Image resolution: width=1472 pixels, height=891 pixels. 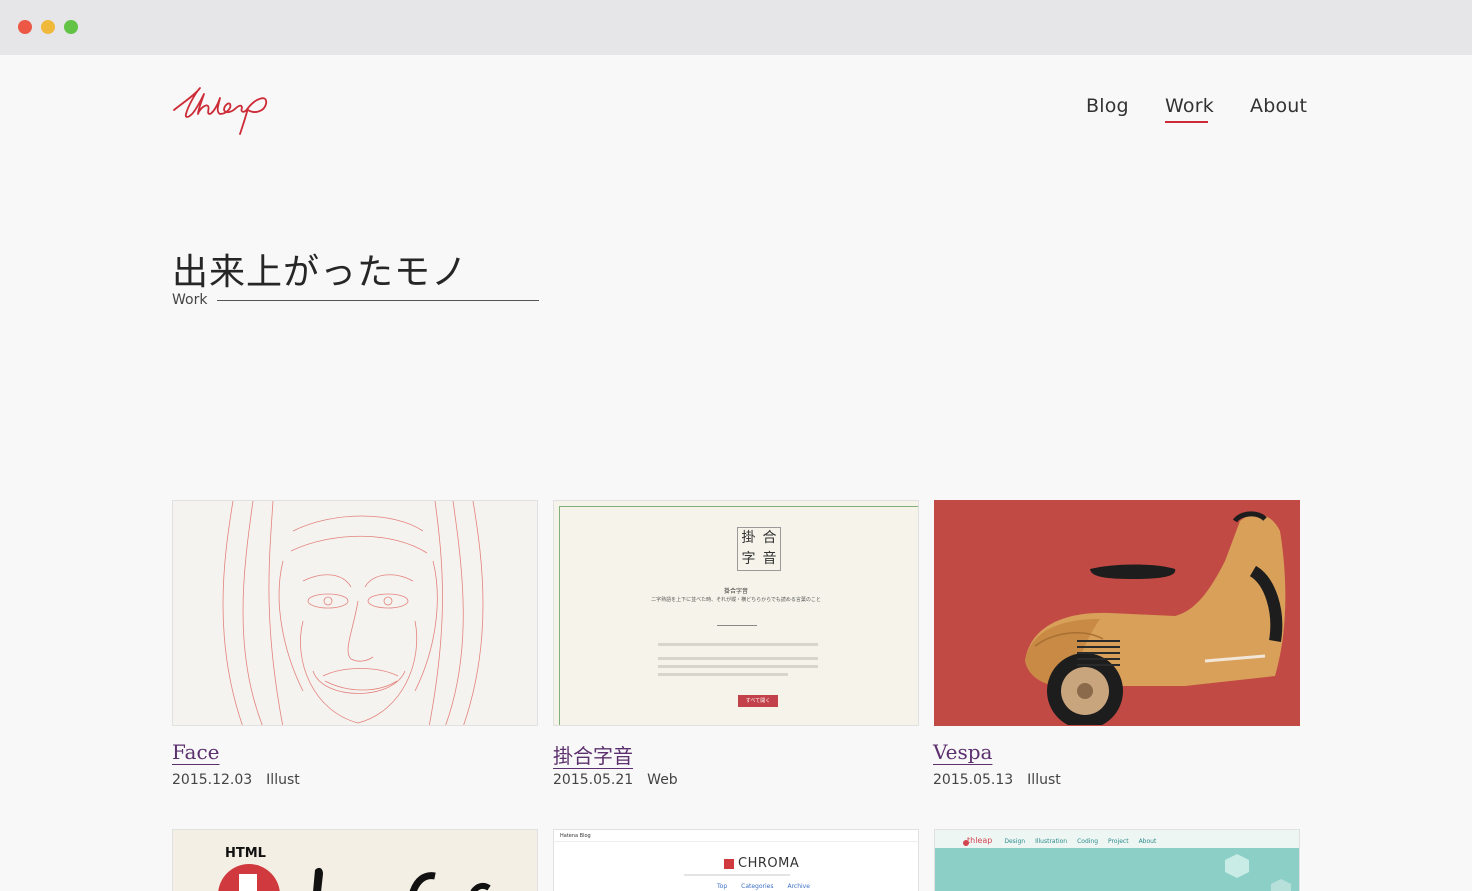 What do you see at coordinates (973, 780) in the screenshot?
I see `work-date: 2015.05.13` at bounding box center [973, 780].